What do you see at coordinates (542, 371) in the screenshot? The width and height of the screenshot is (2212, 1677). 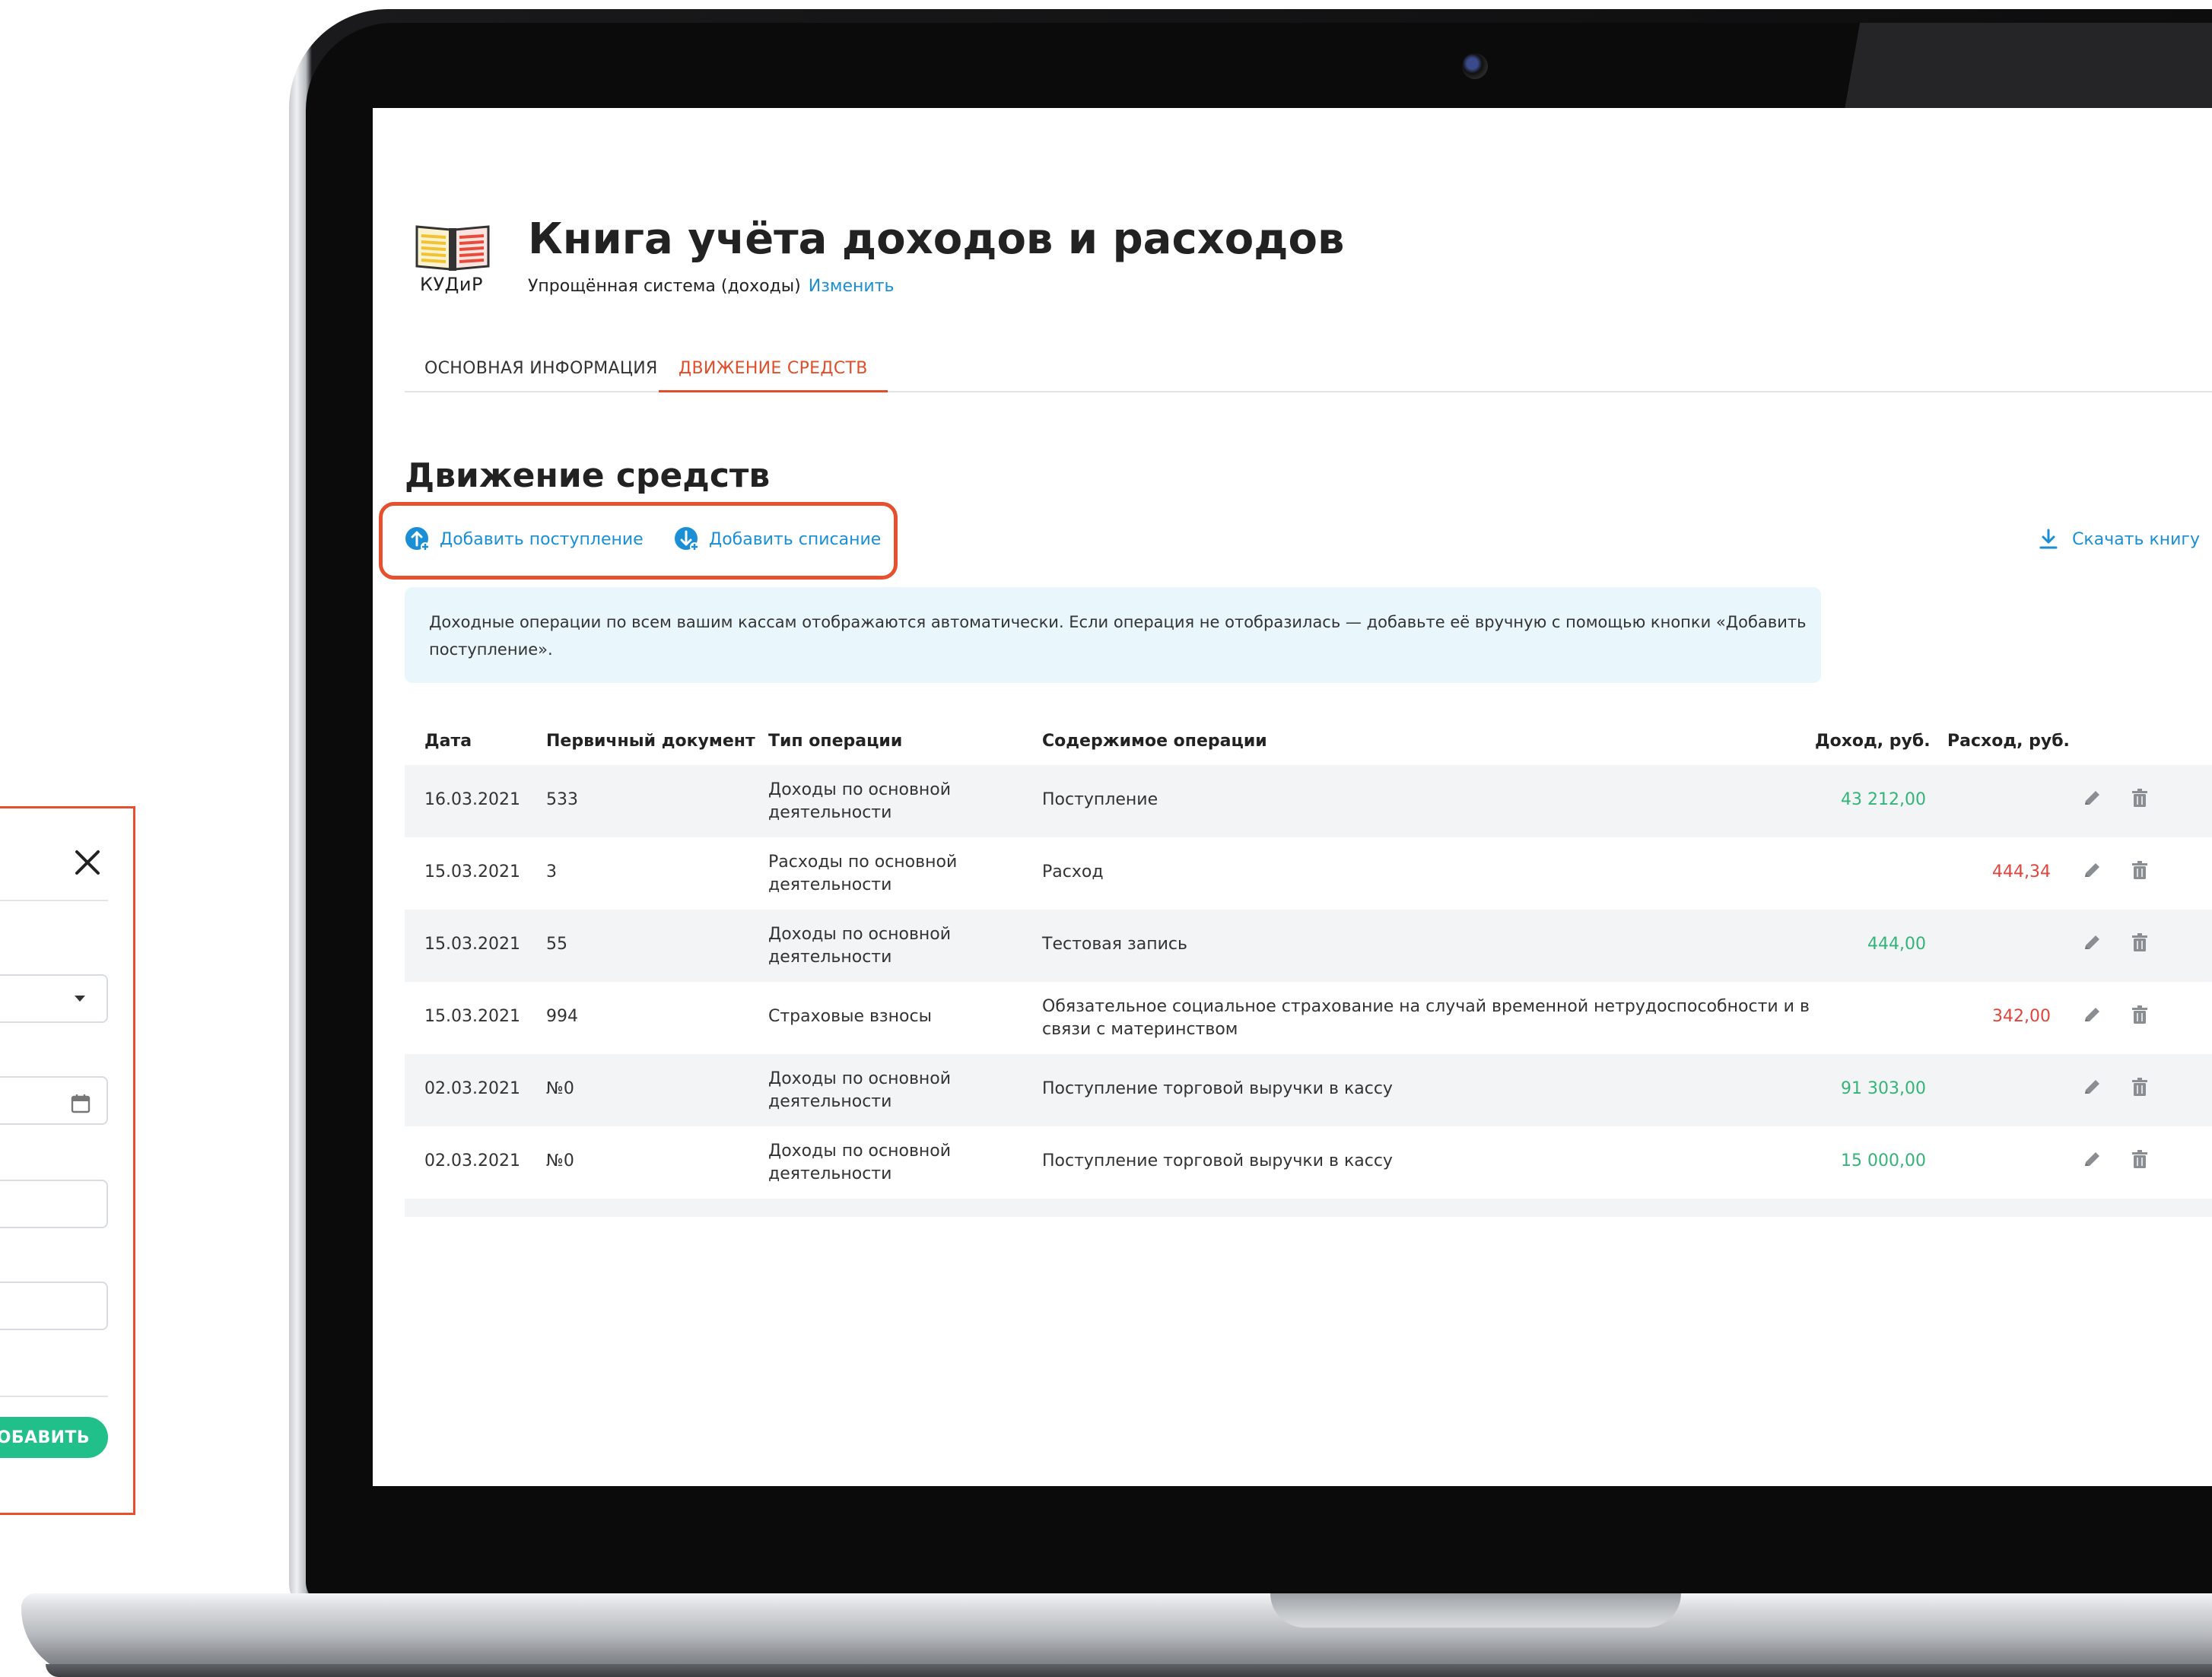 I see `tab-main-info: ОСНОВНАЯ ИНФОРМАЦИЯ` at bounding box center [542, 371].